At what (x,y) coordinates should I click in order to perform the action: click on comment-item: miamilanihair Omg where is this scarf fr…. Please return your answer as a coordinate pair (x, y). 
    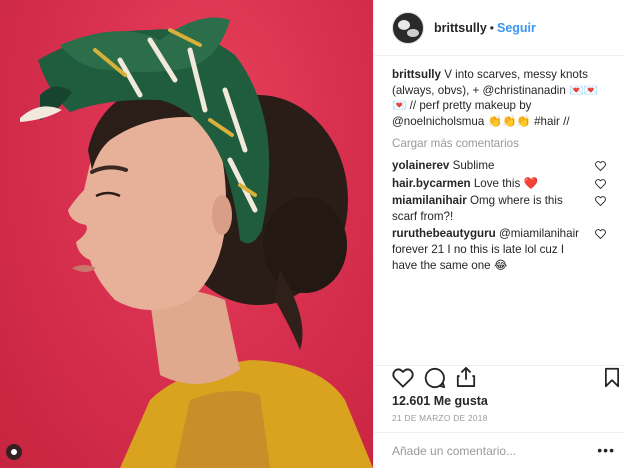
    Looking at the image, I should click on (499, 208).